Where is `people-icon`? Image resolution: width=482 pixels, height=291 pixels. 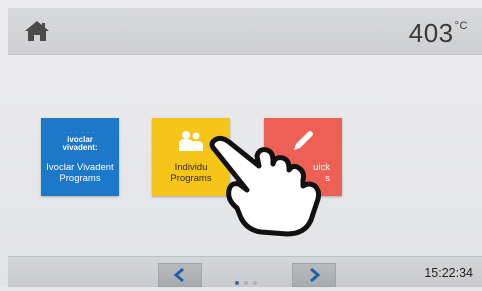
people-icon is located at coordinates (191, 141).